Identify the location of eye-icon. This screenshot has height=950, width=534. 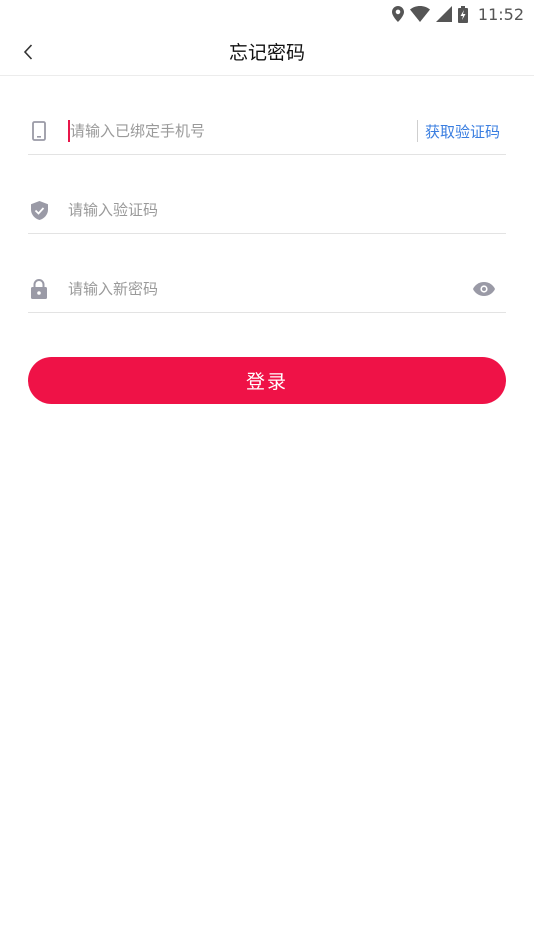
(484, 289).